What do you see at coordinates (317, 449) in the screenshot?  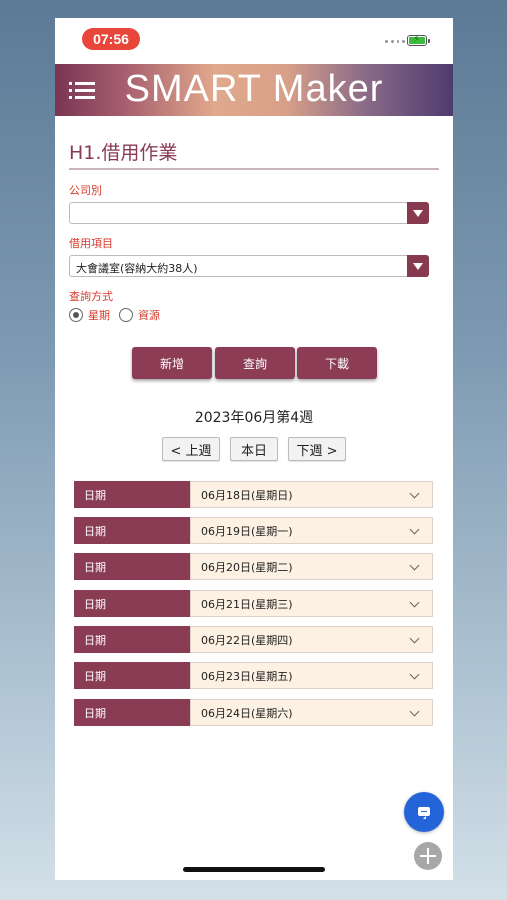 I see `next-week-button: 下週 >` at bounding box center [317, 449].